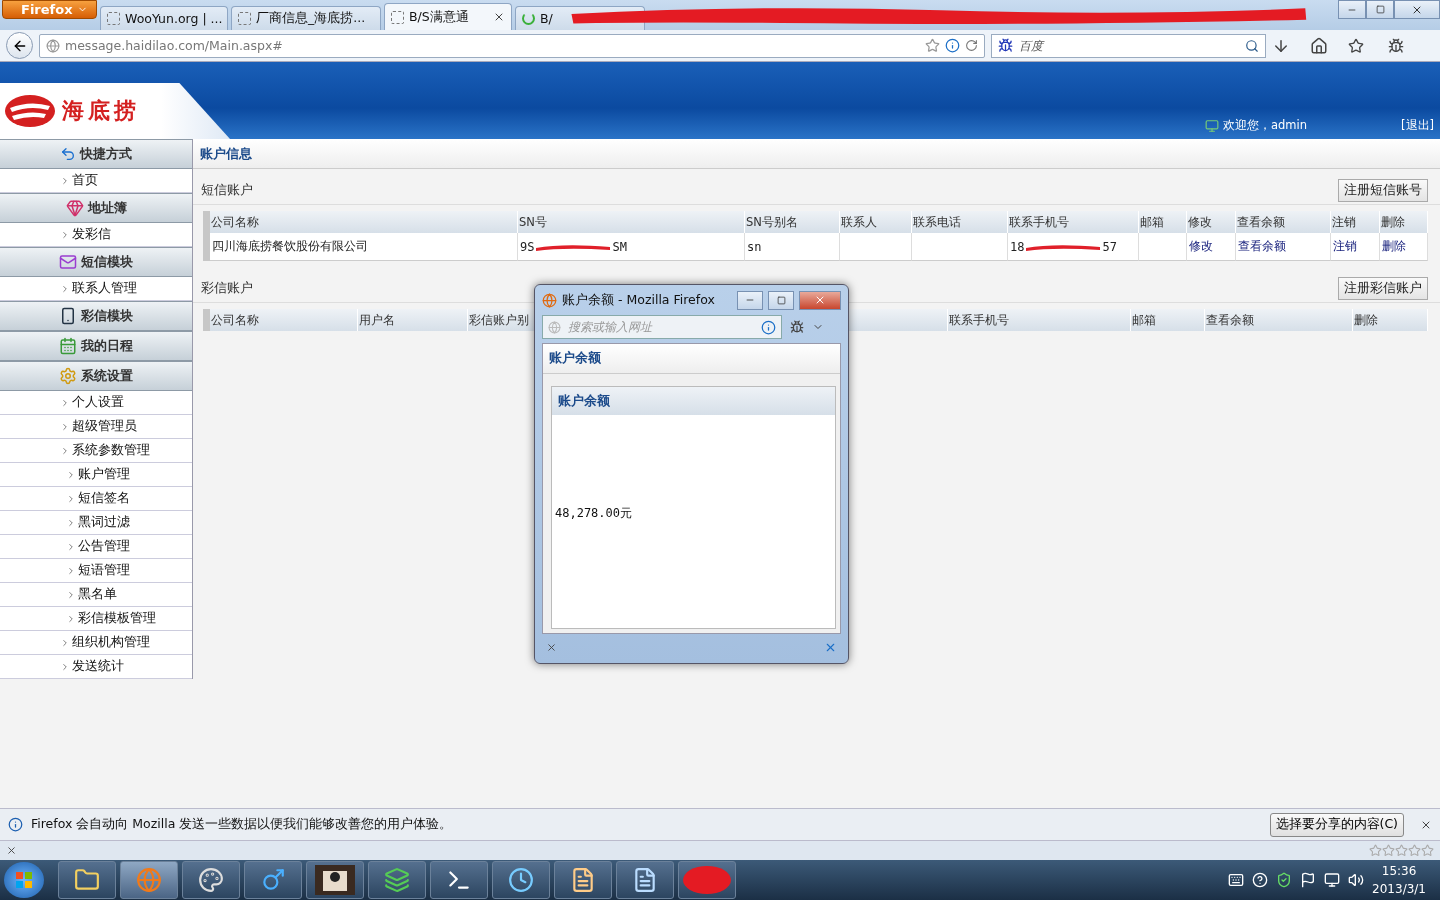 This screenshot has width=1440, height=900. Describe the element at coordinates (96, 316) in the screenshot. I see `sidebar-section-header: 彩信模块` at that location.